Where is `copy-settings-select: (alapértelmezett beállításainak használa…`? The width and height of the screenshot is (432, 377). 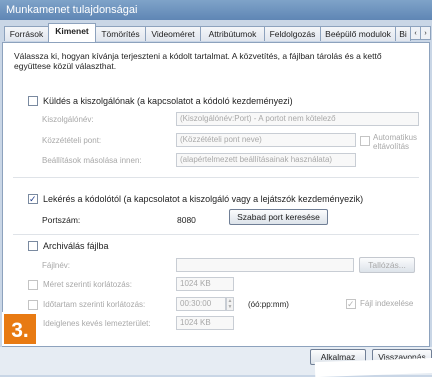 copy-settings-select: (alapértelmezett beállításainak használa… is located at coordinates (266, 160).